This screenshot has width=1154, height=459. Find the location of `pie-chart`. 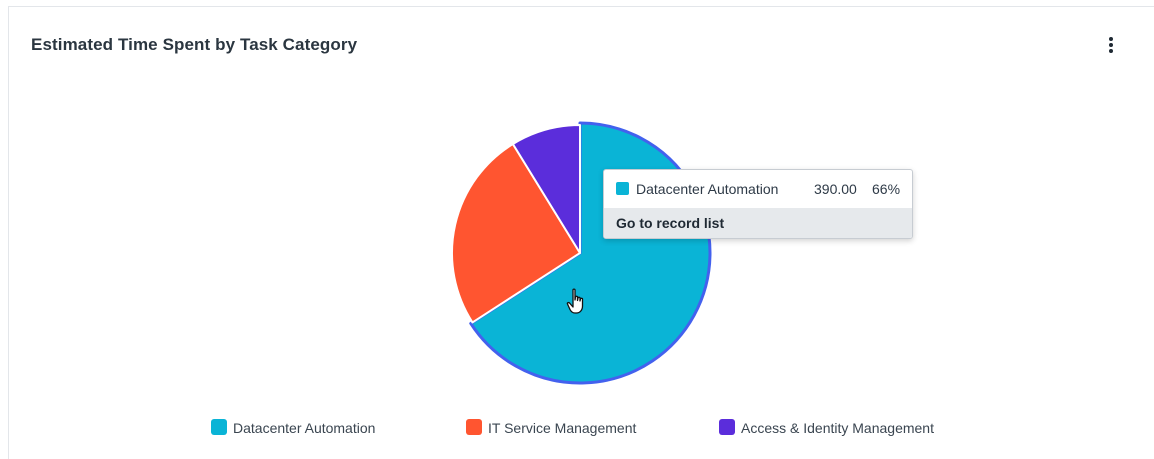

pie-chart is located at coordinates (581, 253).